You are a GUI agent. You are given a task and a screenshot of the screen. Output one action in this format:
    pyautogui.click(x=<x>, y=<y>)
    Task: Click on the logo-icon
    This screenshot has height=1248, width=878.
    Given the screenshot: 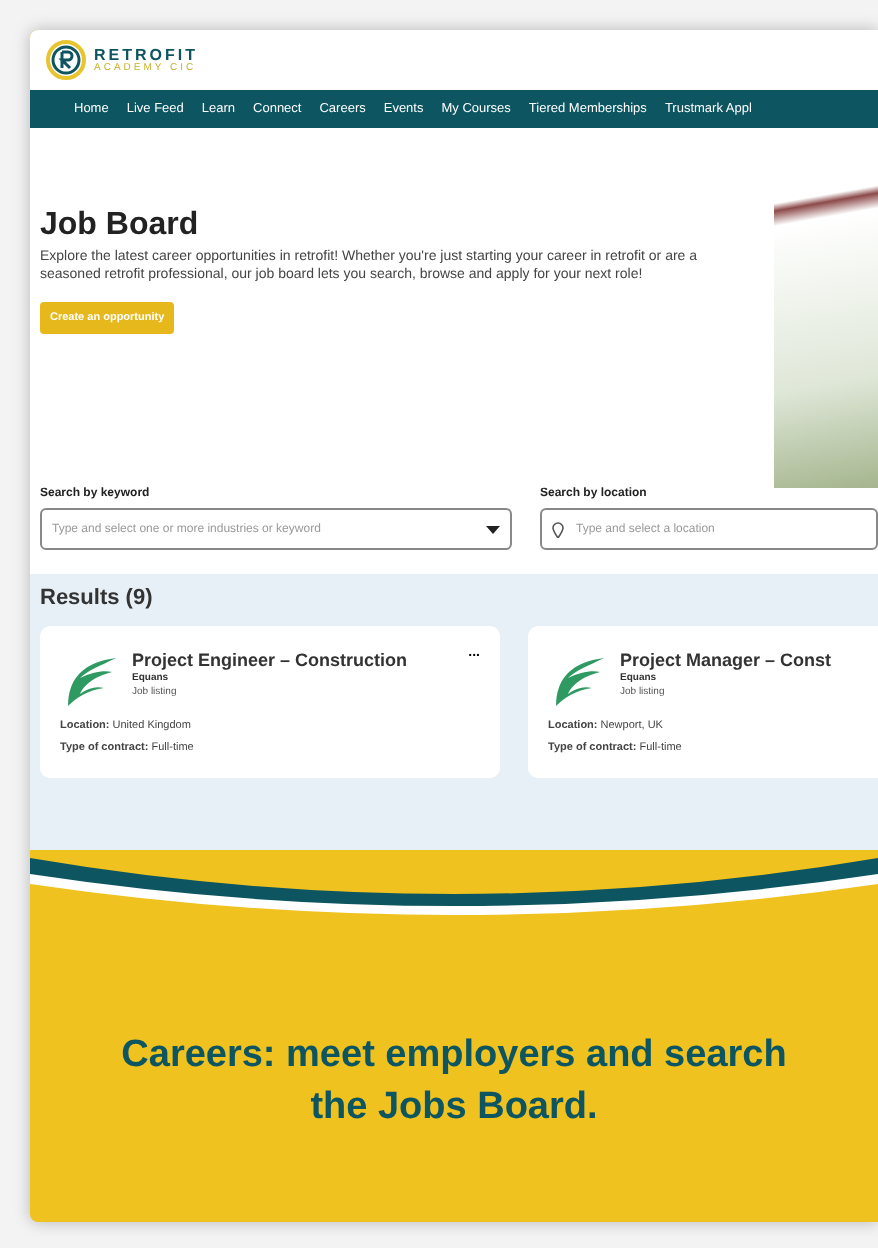 What is the action you would take?
    pyautogui.click(x=66, y=60)
    